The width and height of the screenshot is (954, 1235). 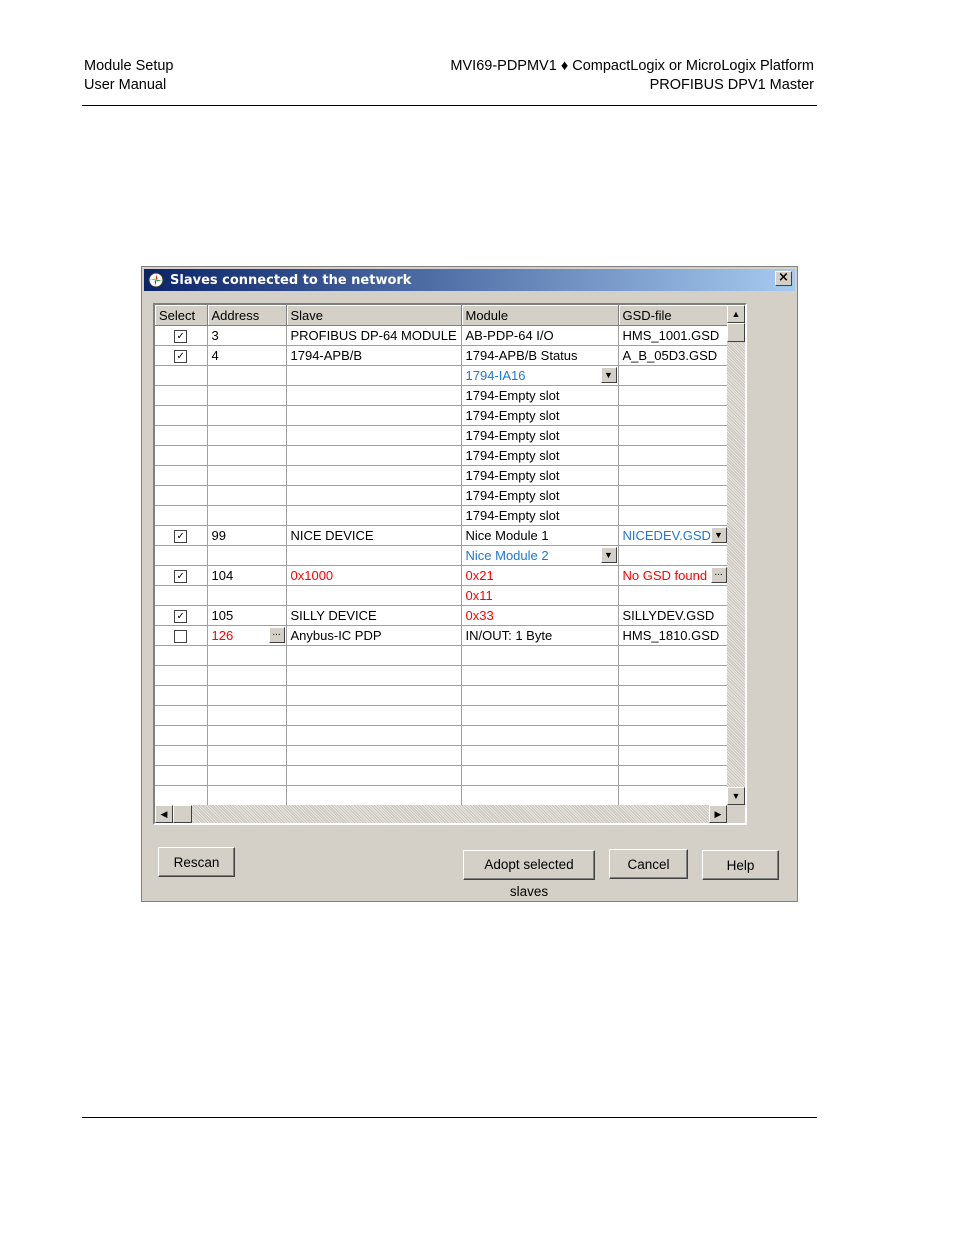 I want to click on gsd-file-cell: SILLYDEV.GSD, so click(x=673, y=615).